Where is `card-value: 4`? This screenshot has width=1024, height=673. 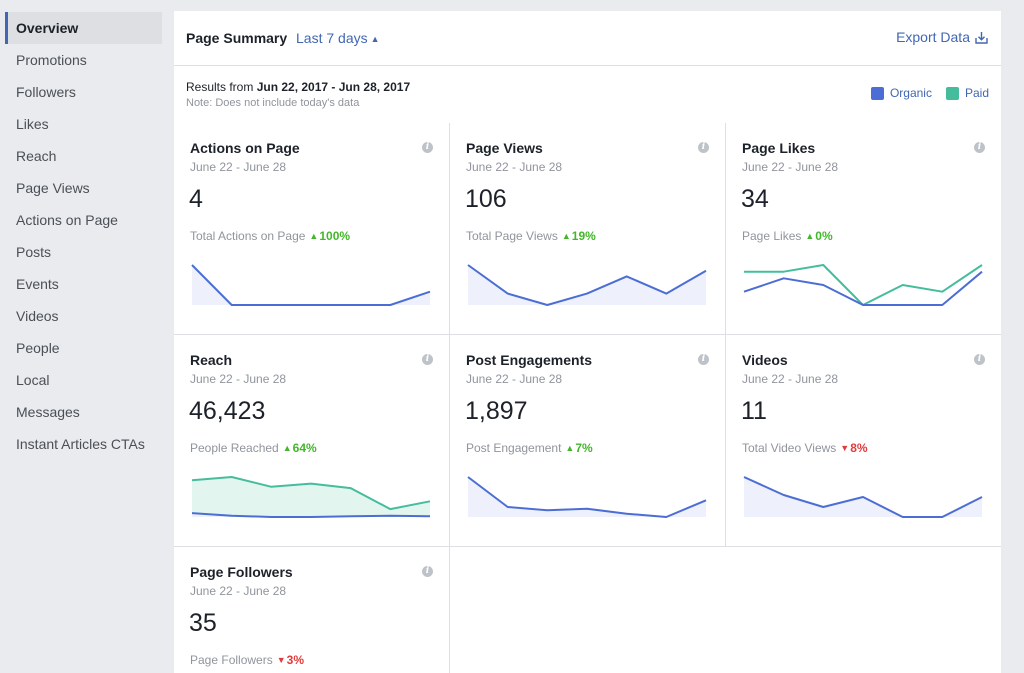 card-value: 4 is located at coordinates (196, 199).